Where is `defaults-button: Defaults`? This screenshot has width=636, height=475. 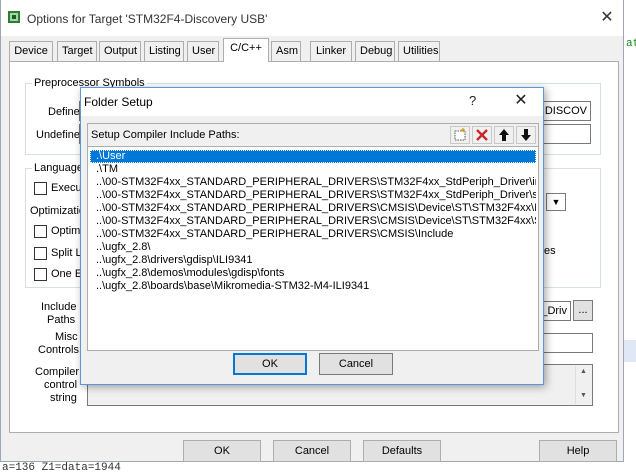
defaults-button: Defaults is located at coordinates (402, 451).